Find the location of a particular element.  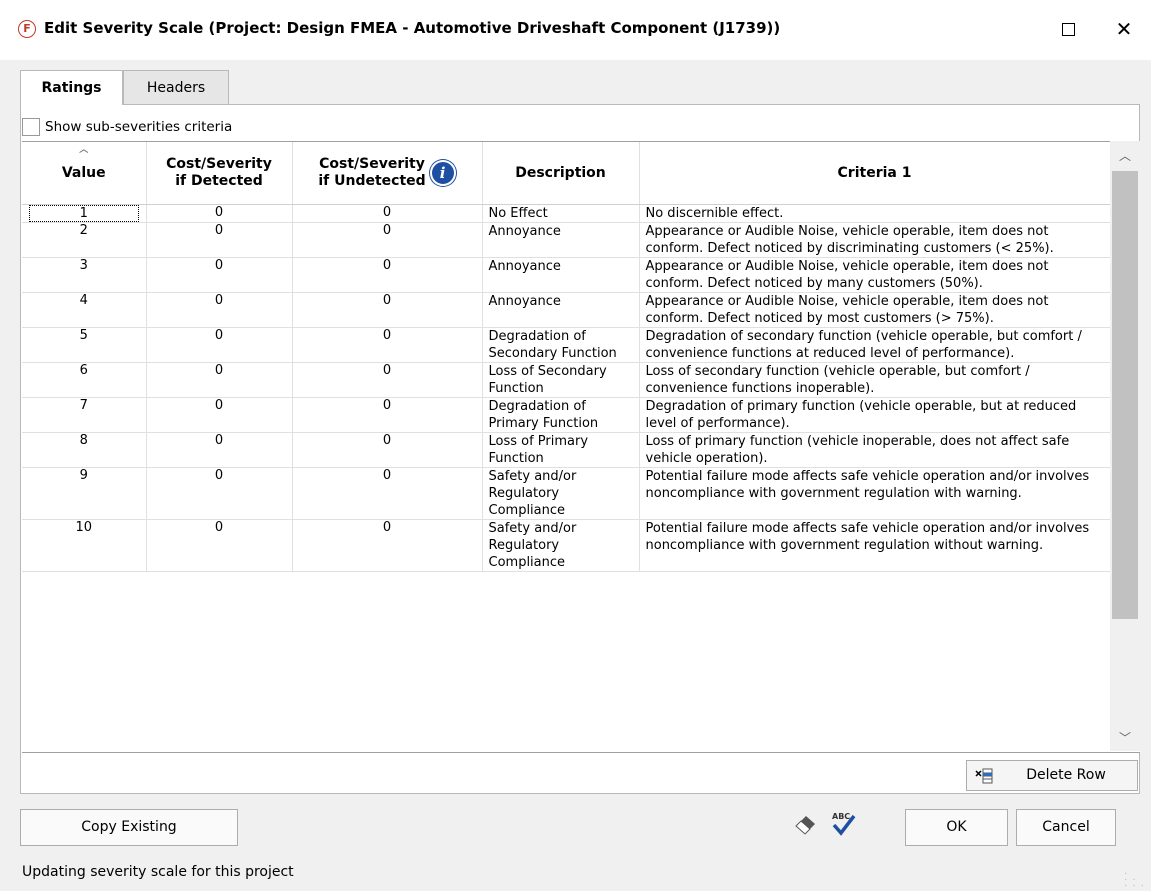

column-header-cost-undetected: Cost/Severity if Undetected i is located at coordinates (387, 173).